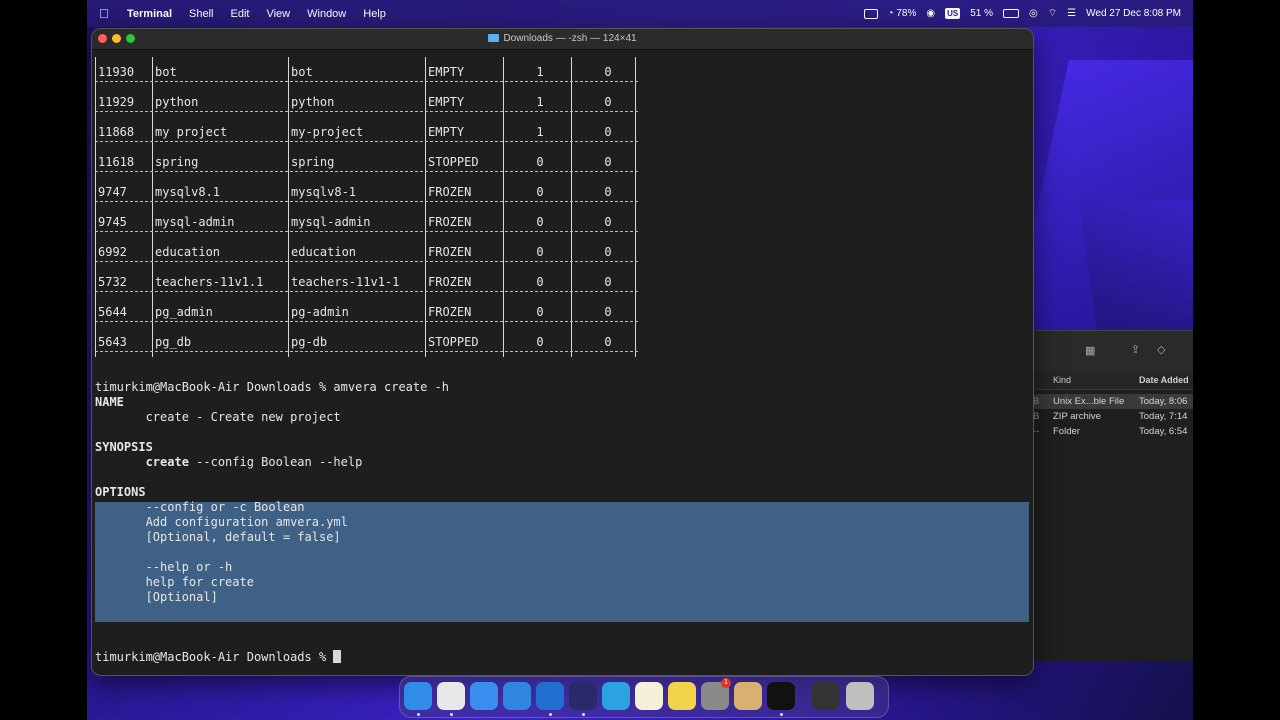  What do you see at coordinates (369, 162) in the screenshot?
I see `table-row: 11618 spring spring STOPPED 0 0` at bounding box center [369, 162].